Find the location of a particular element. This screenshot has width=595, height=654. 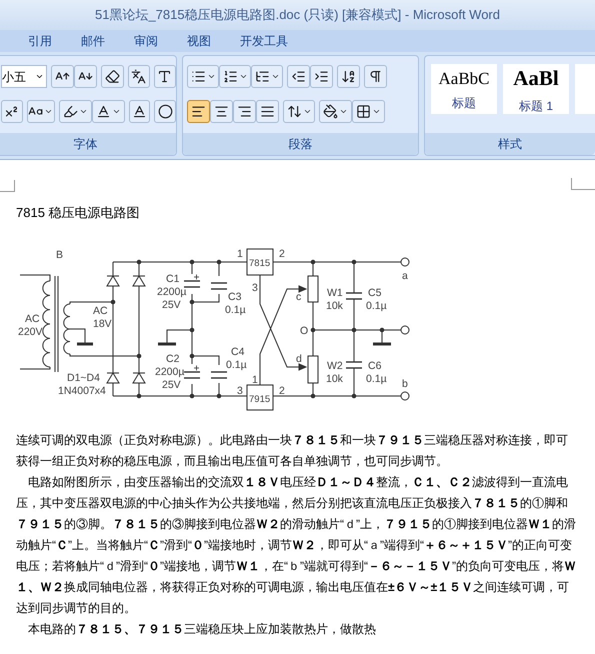

align-left-icon is located at coordinates (198, 111).